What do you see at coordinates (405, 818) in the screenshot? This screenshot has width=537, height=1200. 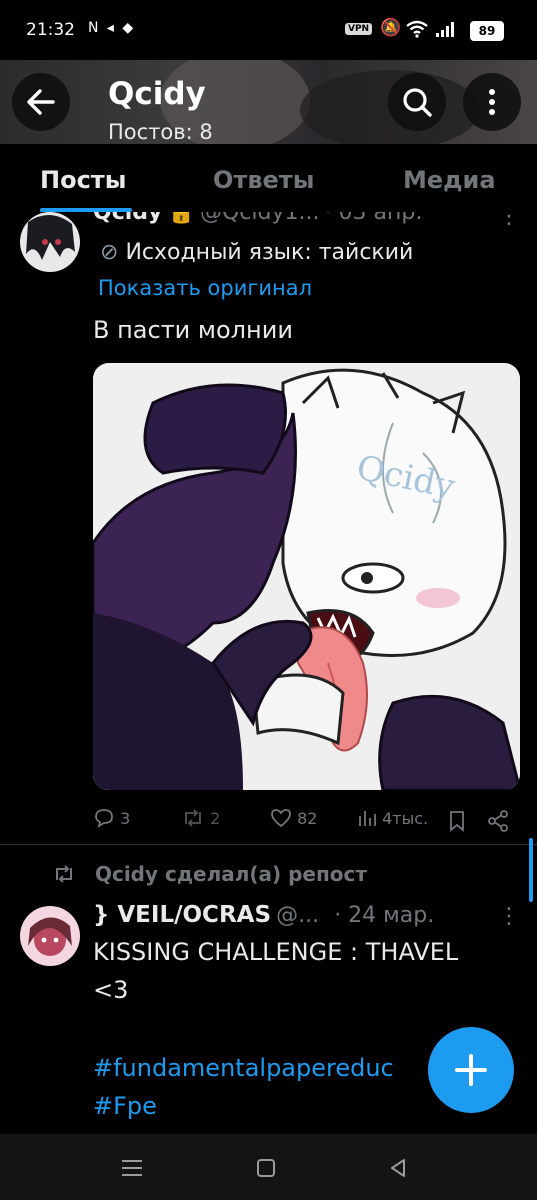 I see `views-count: 4тыс.` at bounding box center [405, 818].